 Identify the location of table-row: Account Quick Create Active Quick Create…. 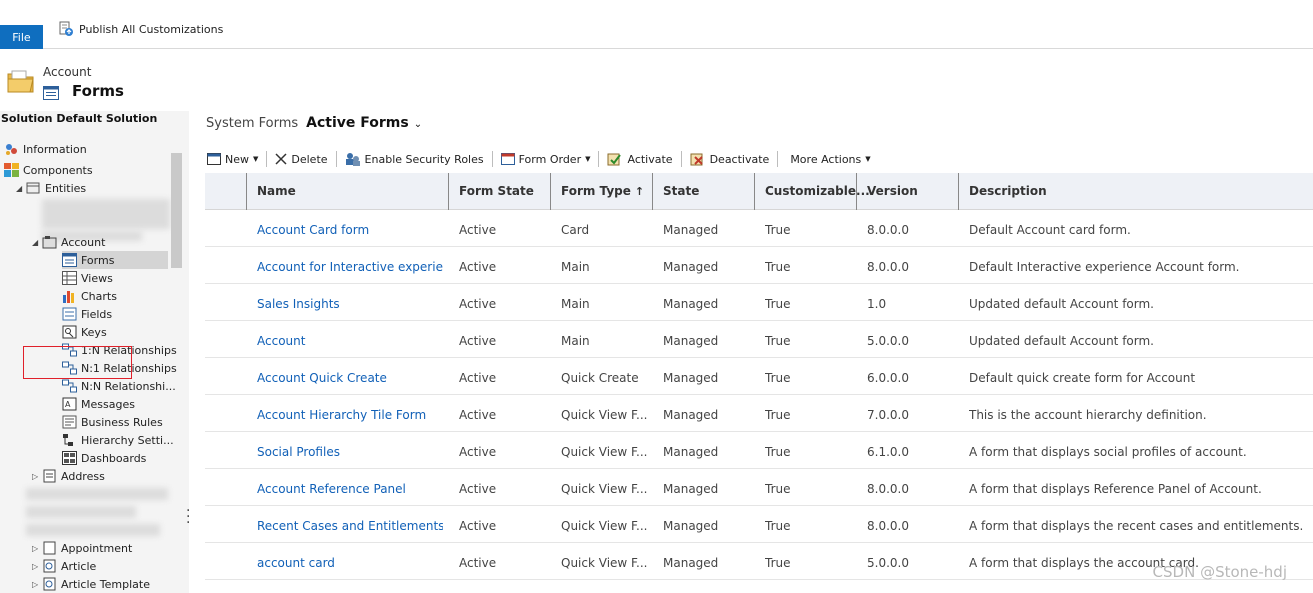
(759, 376).